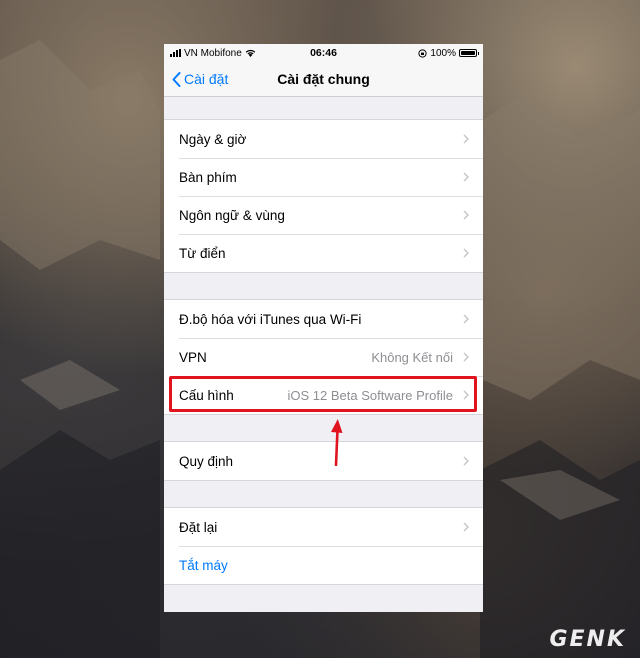 This screenshot has height=658, width=640. Describe the element at coordinates (202, 253) in the screenshot. I see `row-label: Từ điển` at that location.